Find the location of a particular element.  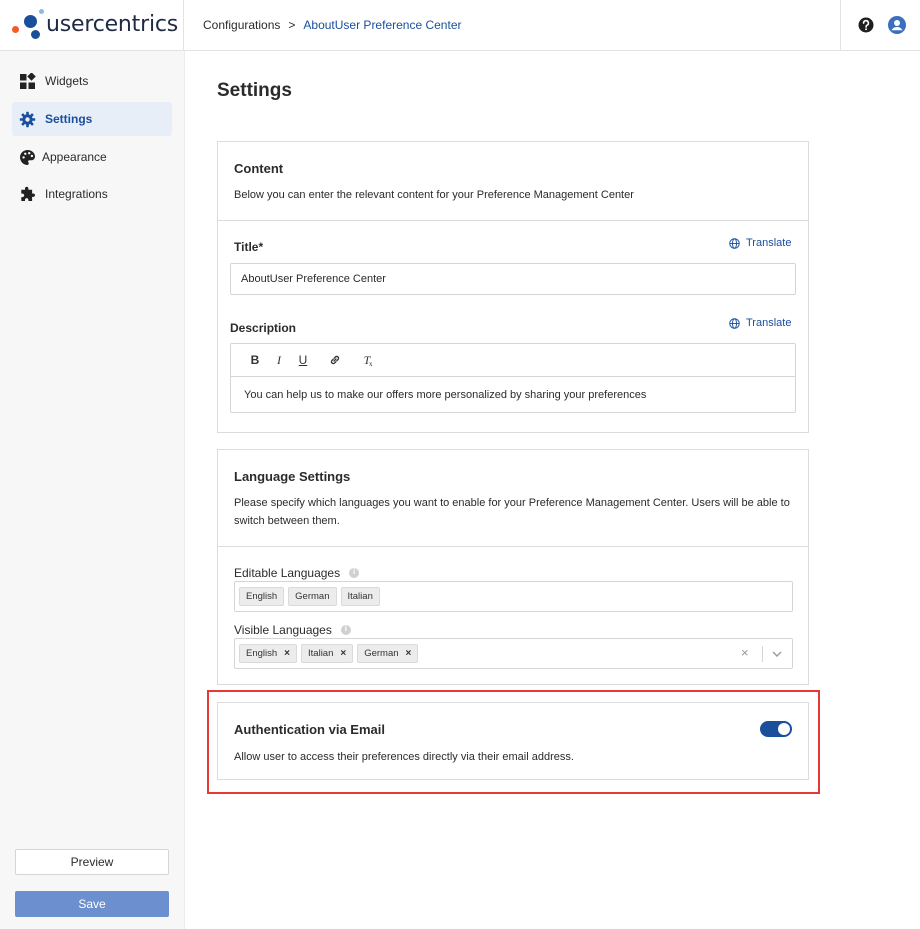

user-avatar-icon is located at coordinates (897, 25).